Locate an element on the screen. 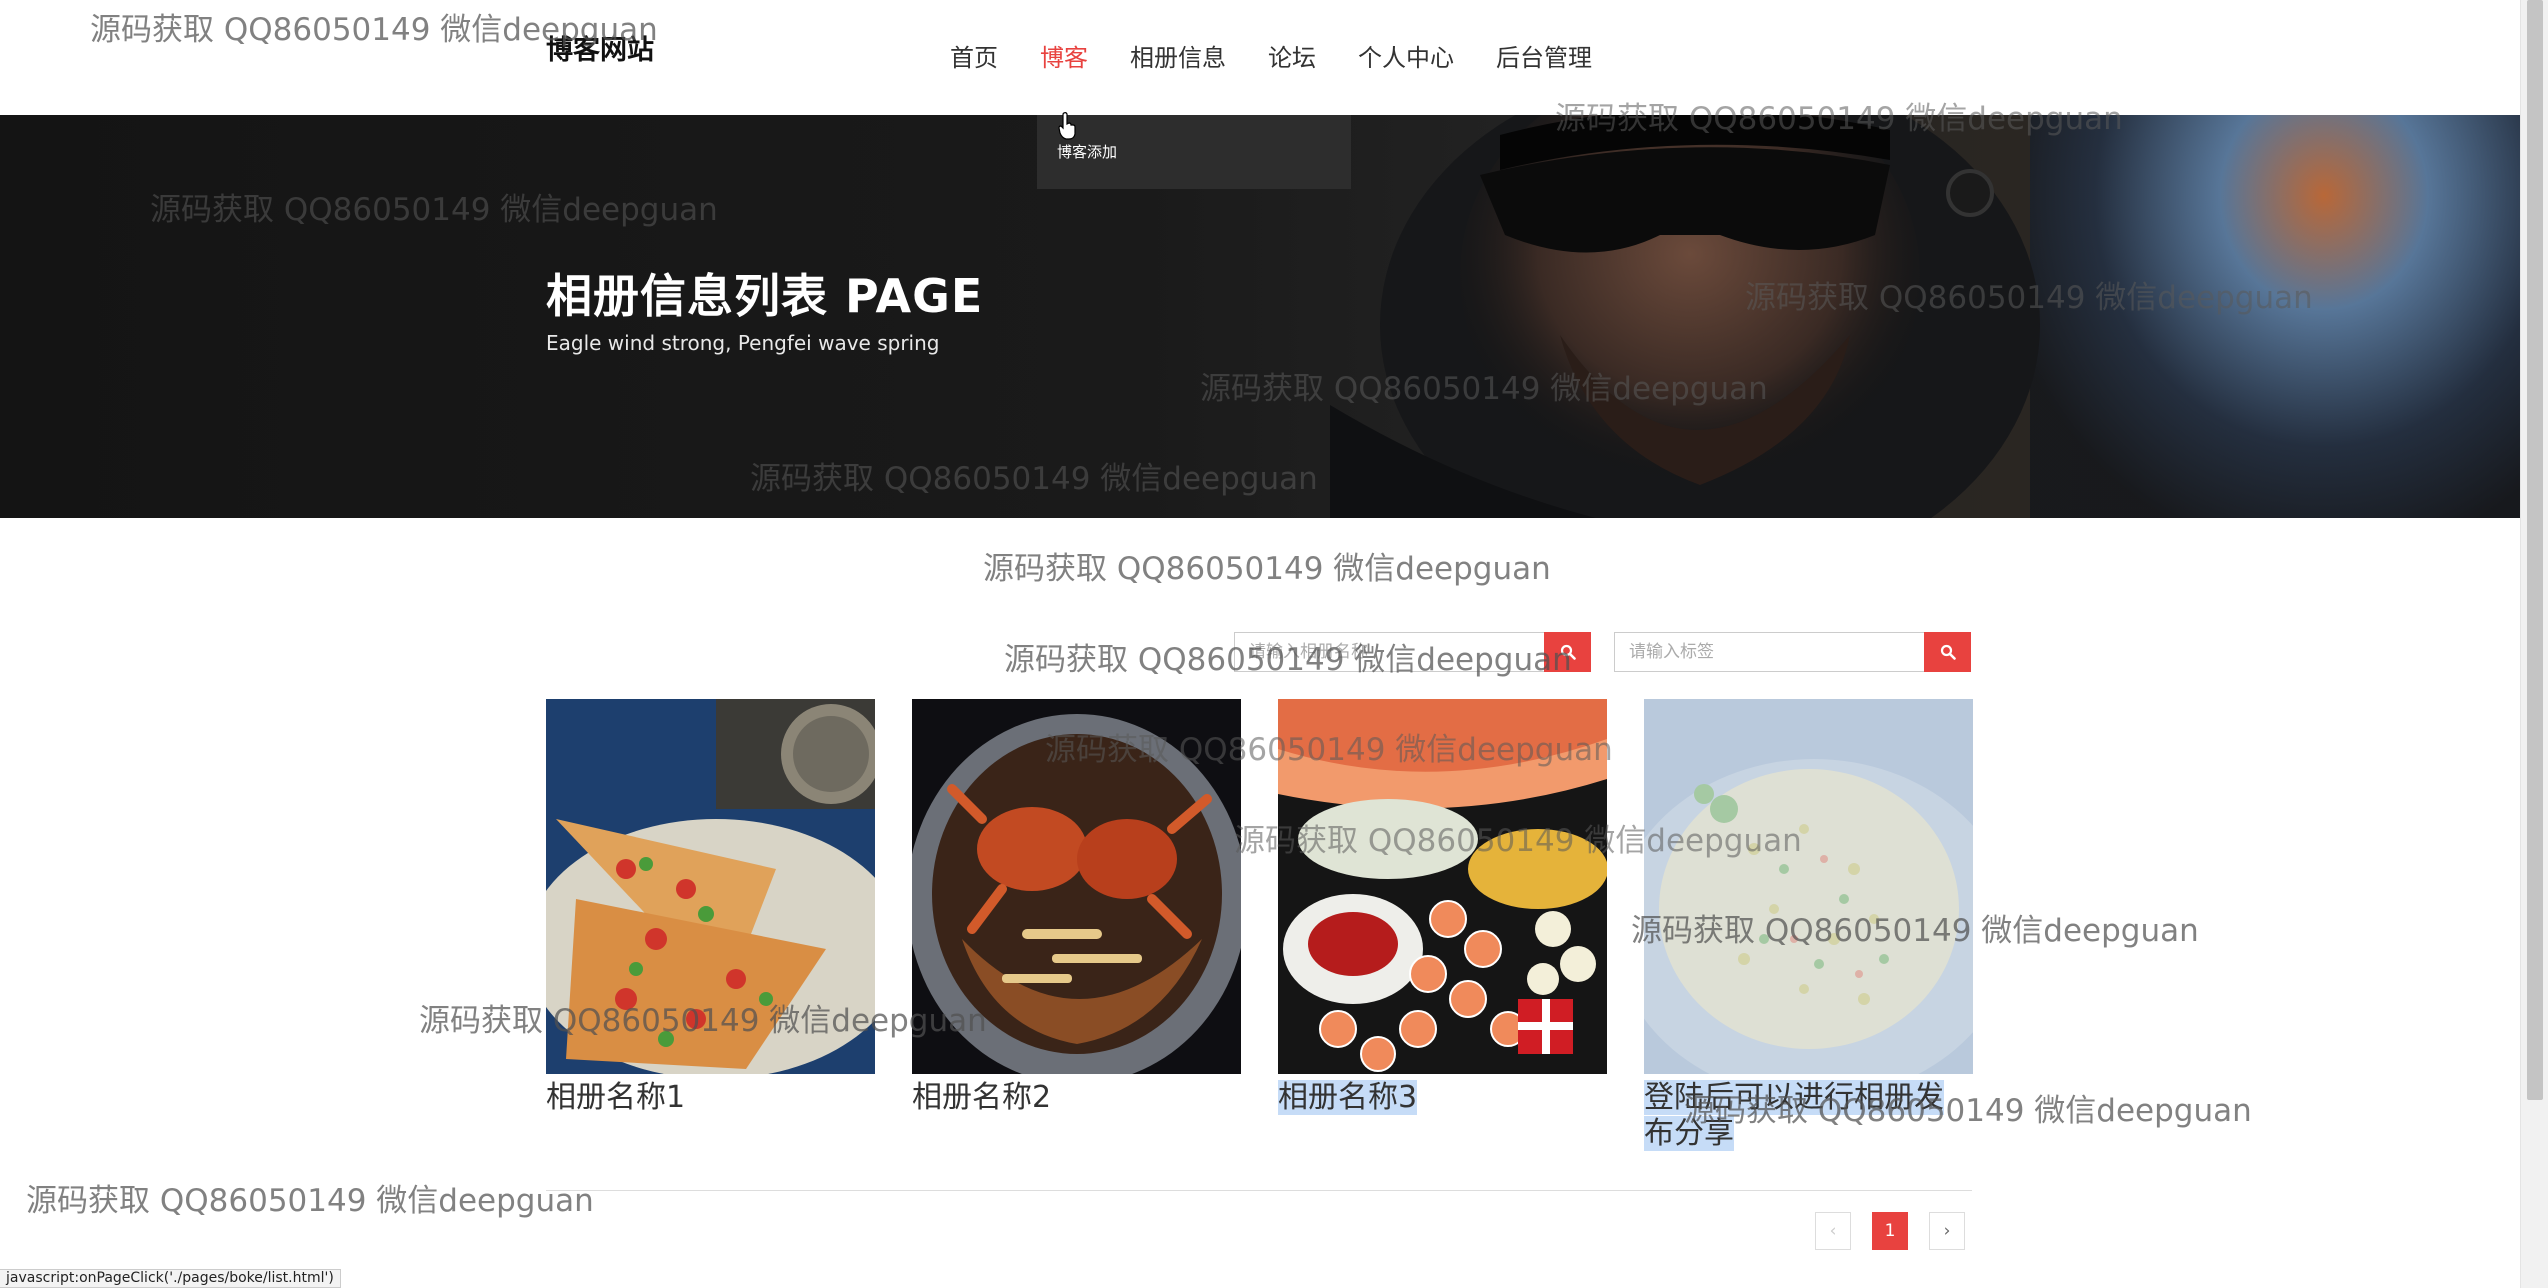 This screenshot has height=1288, width=2548. mouse-cursor-icon is located at coordinates (1067, 126).